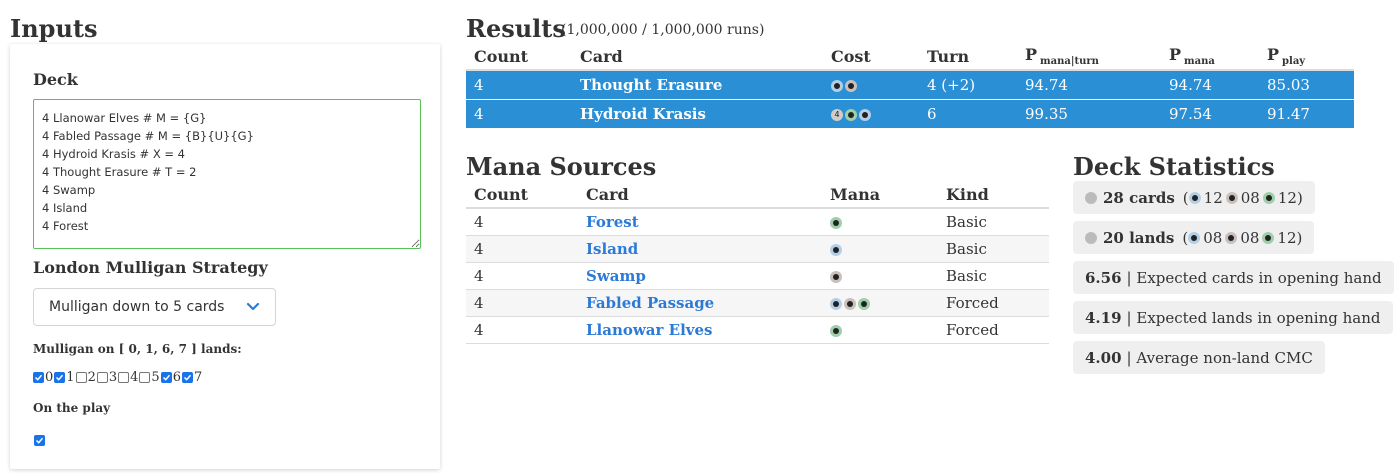  Describe the element at coordinates (700, 276) in the screenshot. I see `mana-source-card-link: Swamp` at that location.